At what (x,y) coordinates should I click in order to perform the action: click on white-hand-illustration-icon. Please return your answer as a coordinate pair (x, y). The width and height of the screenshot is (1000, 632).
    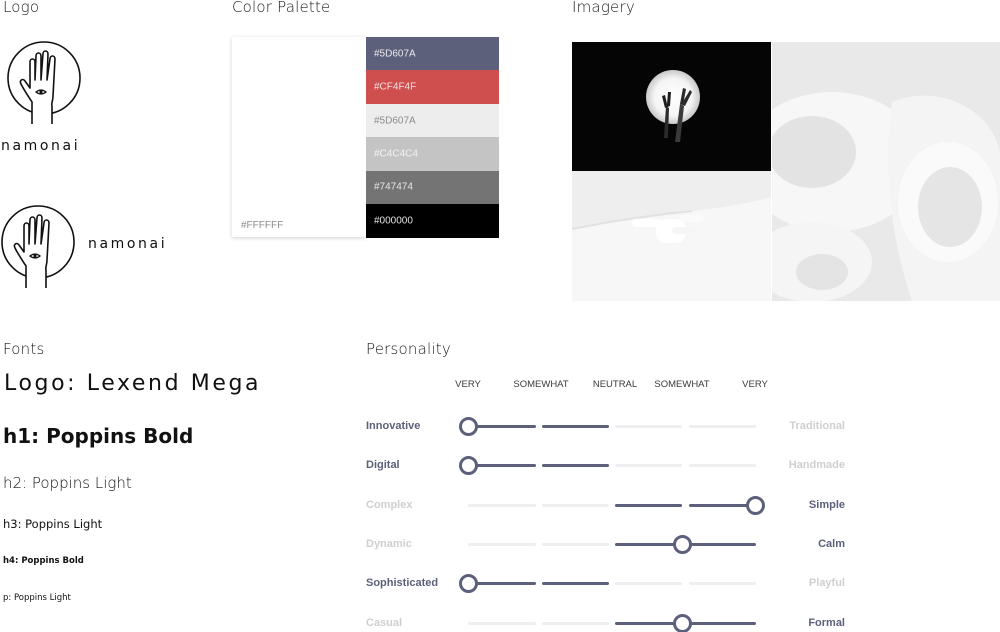
    Looking at the image, I should click on (671, 236).